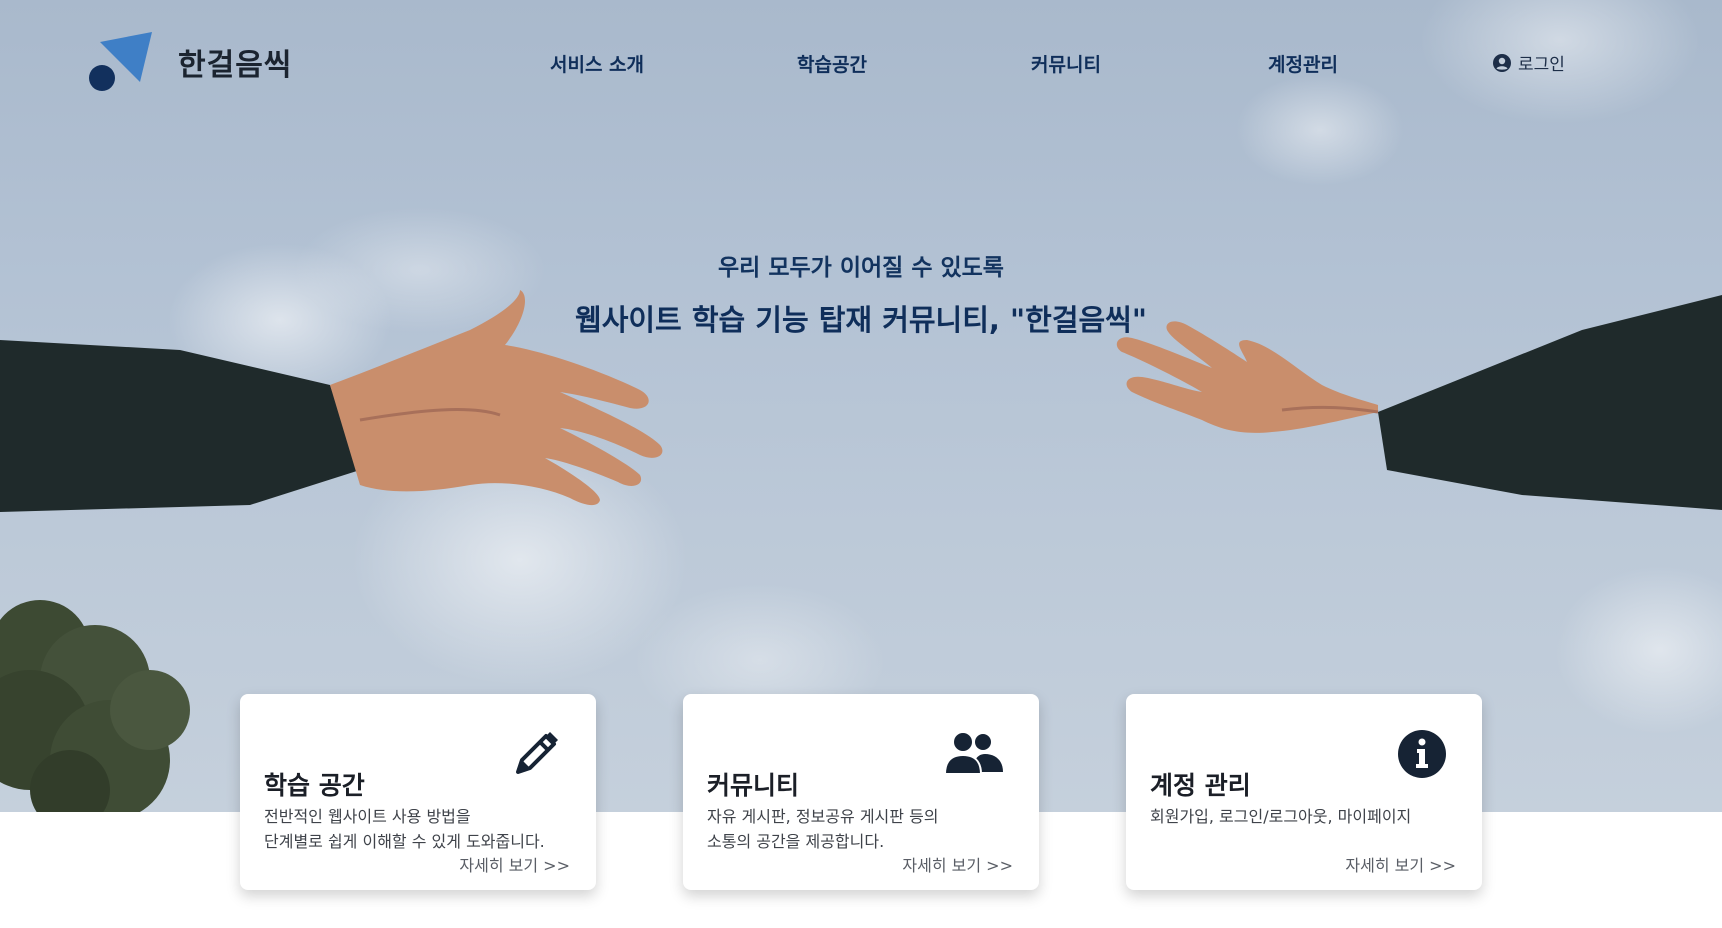 Image resolution: width=1722 pixels, height=928 pixels. Describe the element at coordinates (1303, 63) in the screenshot. I see `nav-account: 계정관리` at that location.